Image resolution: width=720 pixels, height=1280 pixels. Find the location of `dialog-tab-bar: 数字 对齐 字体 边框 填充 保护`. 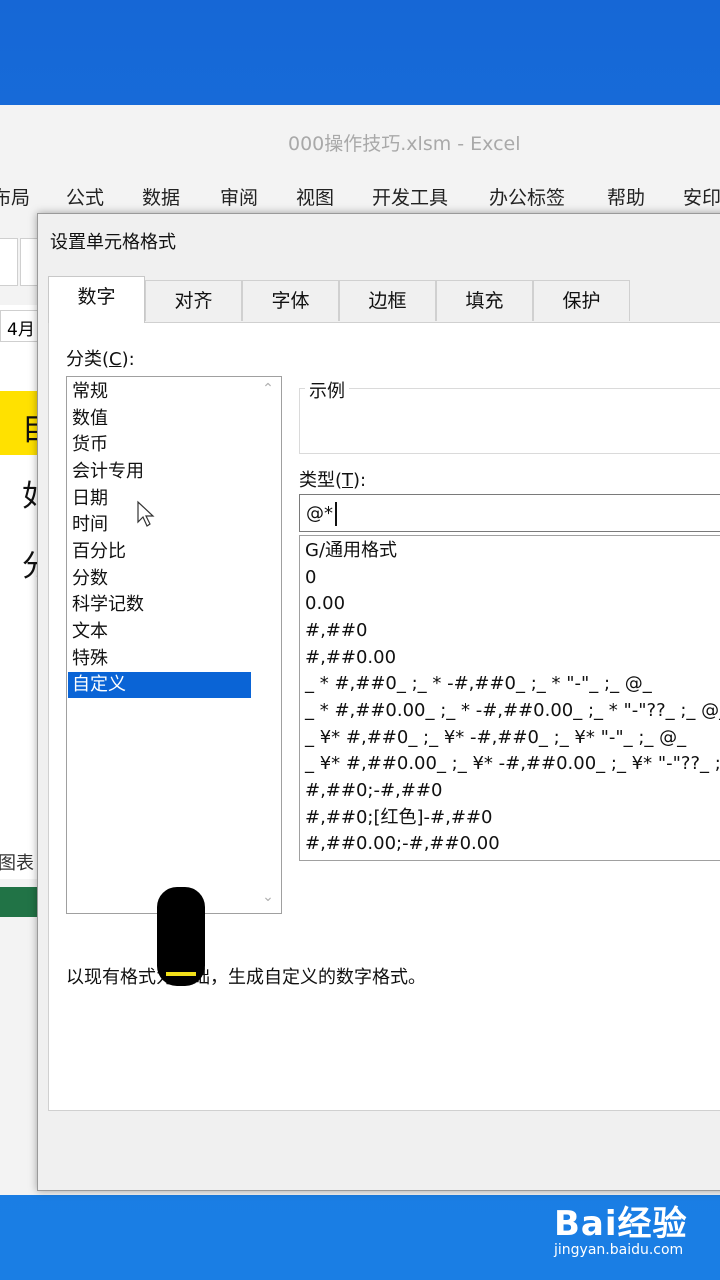

dialog-tab-bar: 数字 对齐 字体 边框 填充 保护 is located at coordinates (384, 299).